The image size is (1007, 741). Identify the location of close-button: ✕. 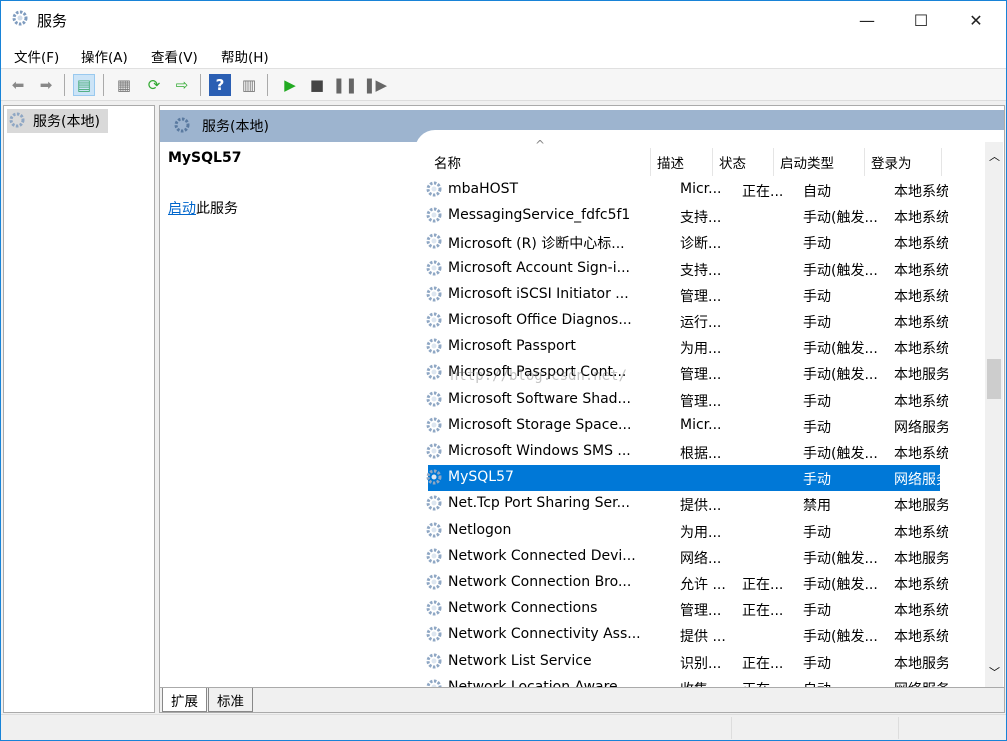
(976, 20).